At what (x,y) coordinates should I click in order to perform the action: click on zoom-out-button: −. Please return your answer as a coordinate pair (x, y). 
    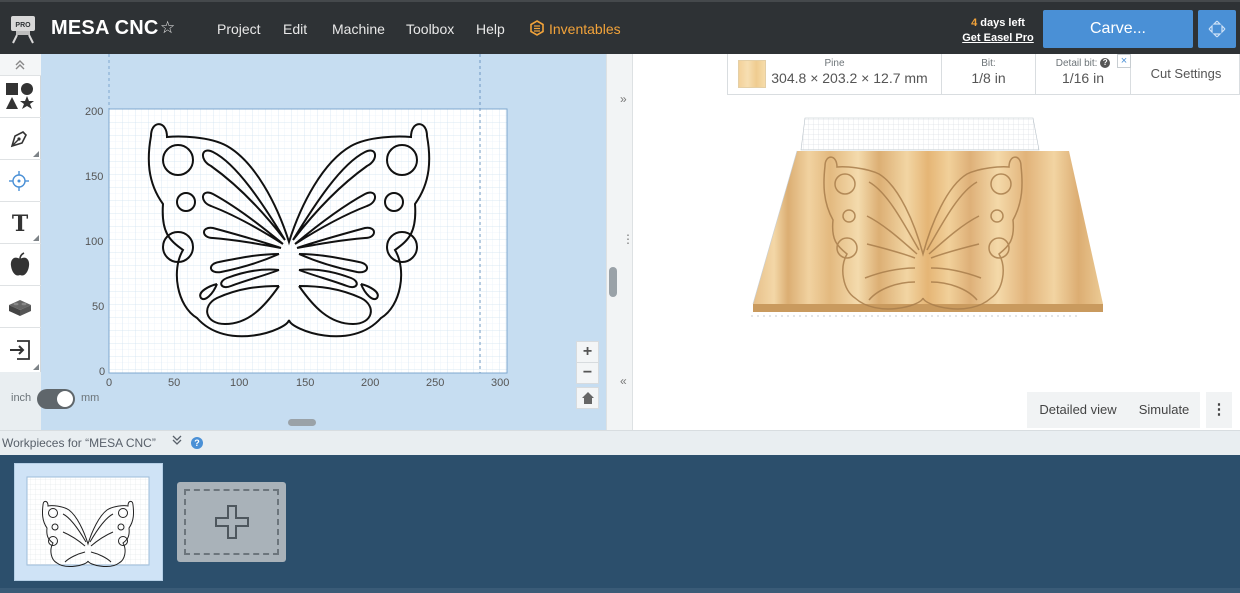
    Looking at the image, I should click on (587, 373).